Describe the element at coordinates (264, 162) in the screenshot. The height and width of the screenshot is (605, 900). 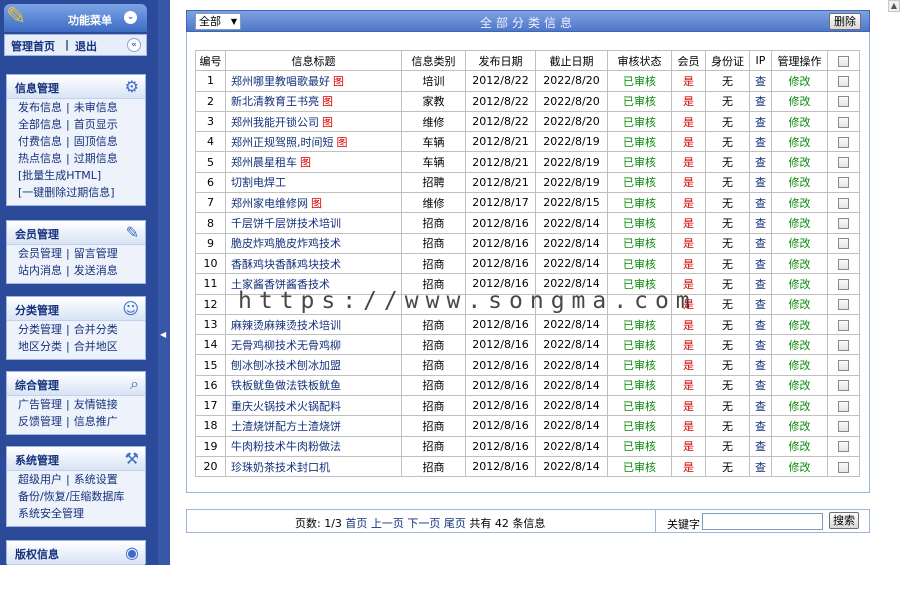
I see `row-title-link: 郑州晨星租车` at that location.